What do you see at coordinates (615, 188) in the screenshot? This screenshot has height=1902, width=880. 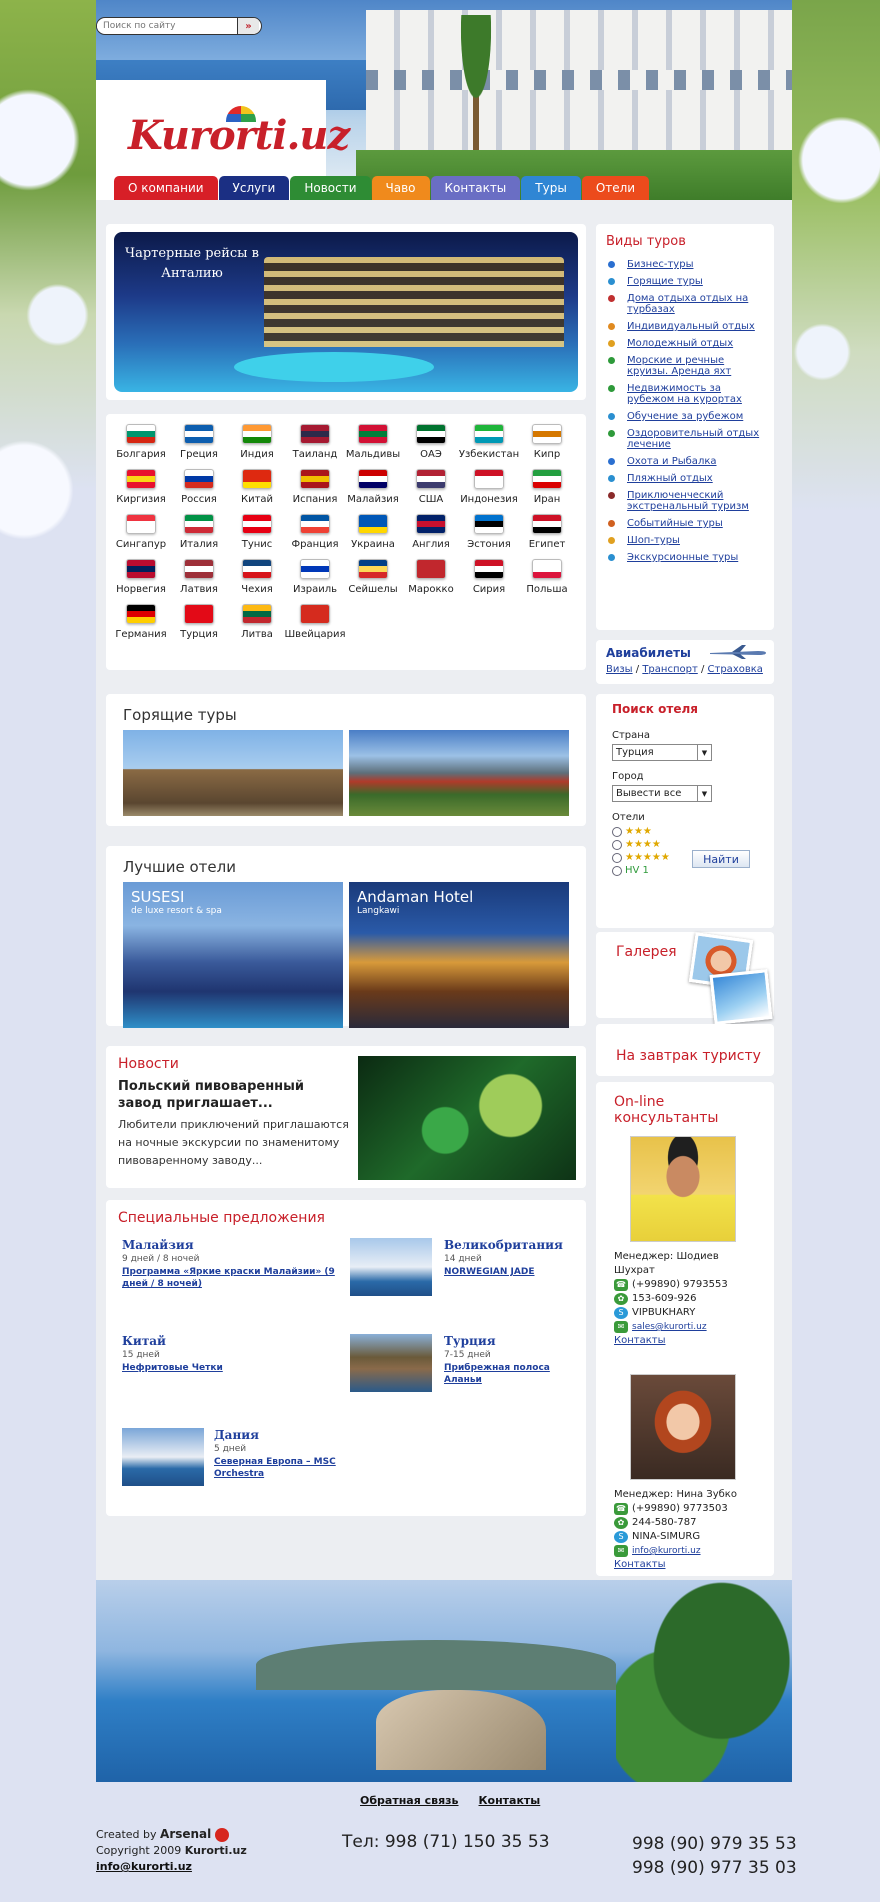 I see `nav-item: Отели` at bounding box center [615, 188].